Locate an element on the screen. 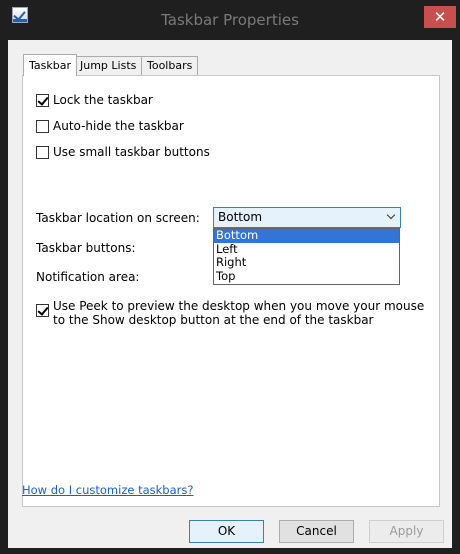  auto-hide-checkbox is located at coordinates (42, 126).